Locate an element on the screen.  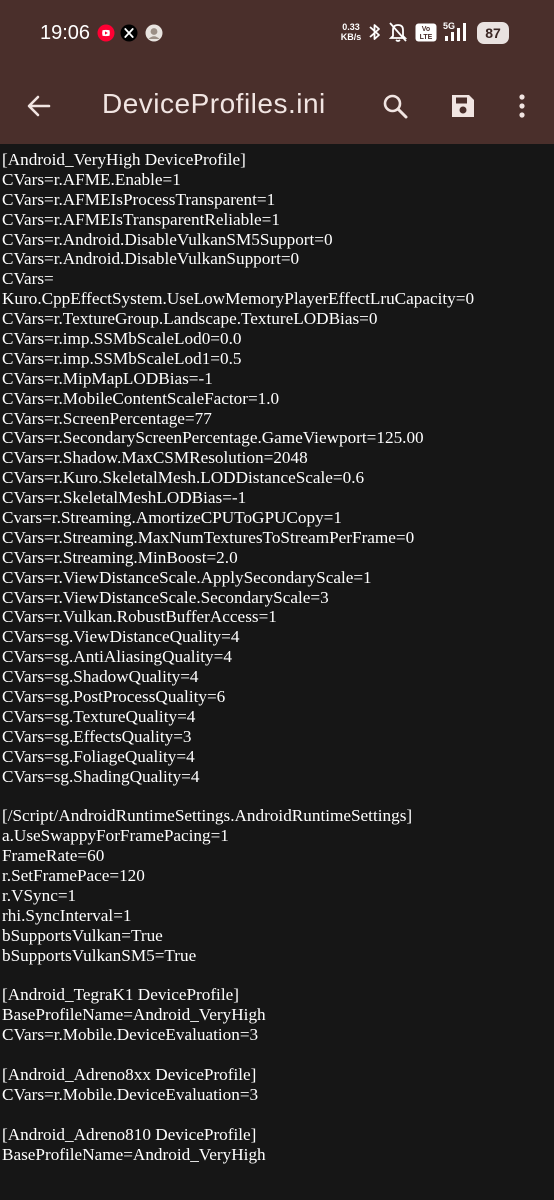
svg-text: LTE is located at coordinates (426, 37).